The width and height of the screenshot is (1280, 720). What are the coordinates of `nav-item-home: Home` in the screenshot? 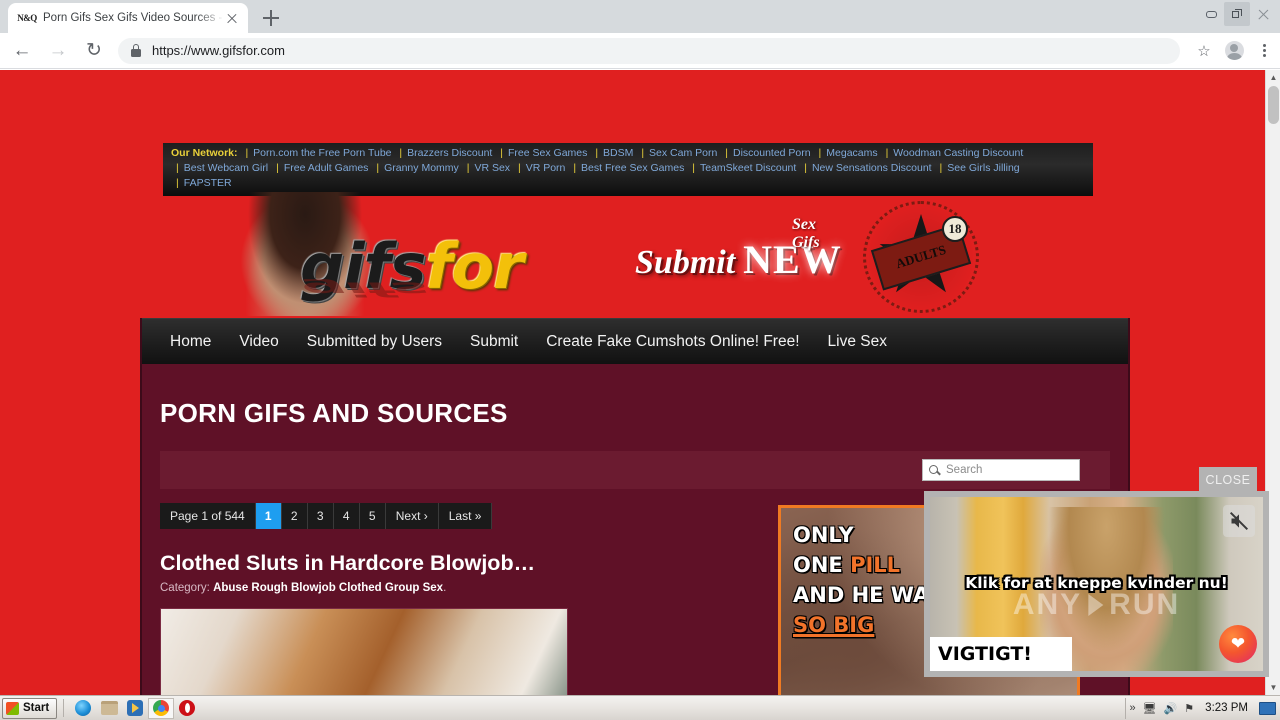 It's located at (190, 342).